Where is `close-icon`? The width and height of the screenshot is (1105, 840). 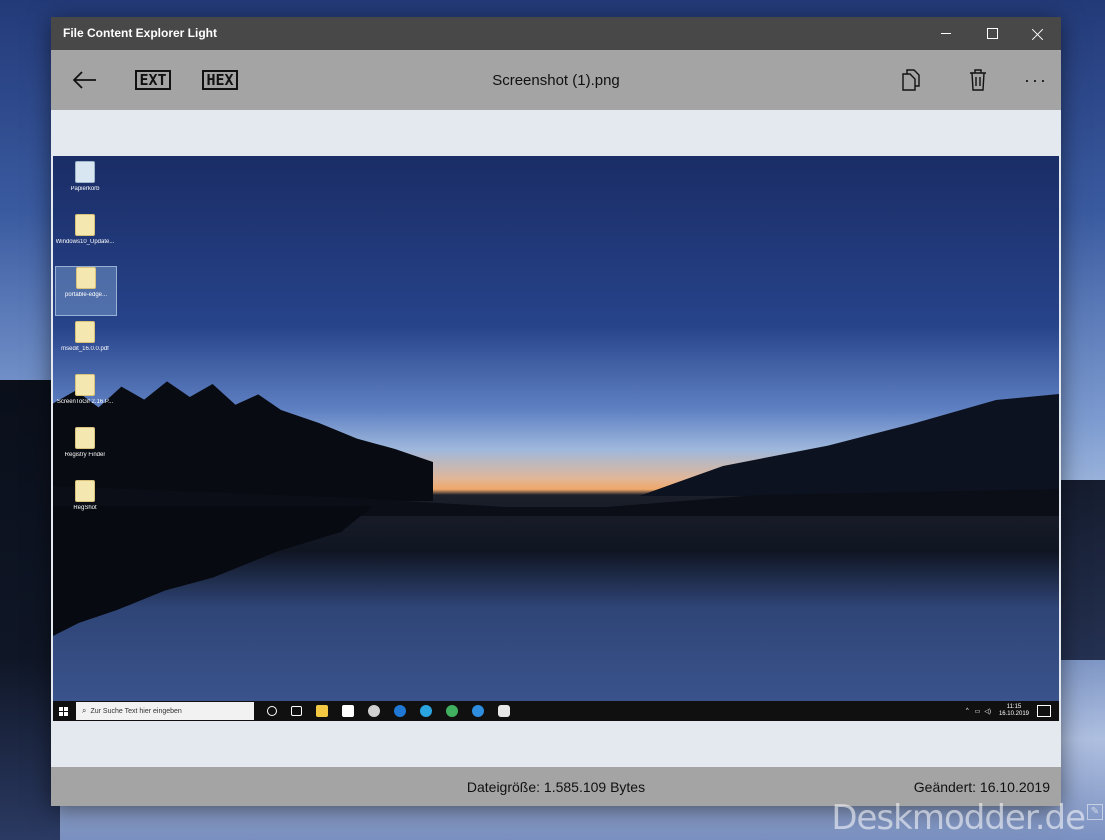 close-icon is located at coordinates (1038, 34).